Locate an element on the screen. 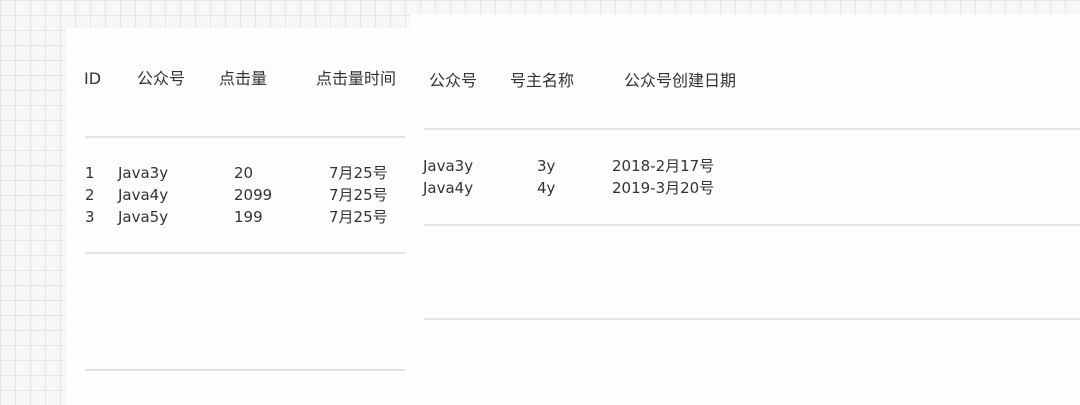  right-cell-owner-name: 4y is located at coordinates (546, 188).